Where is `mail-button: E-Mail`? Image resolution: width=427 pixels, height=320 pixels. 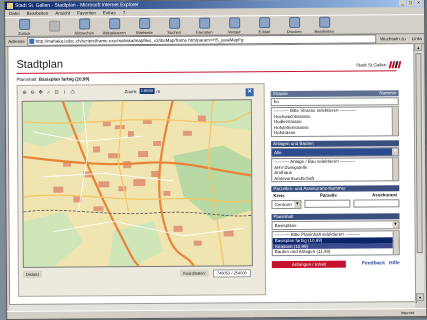
mail-button: E-Mail is located at coordinates (264, 25).